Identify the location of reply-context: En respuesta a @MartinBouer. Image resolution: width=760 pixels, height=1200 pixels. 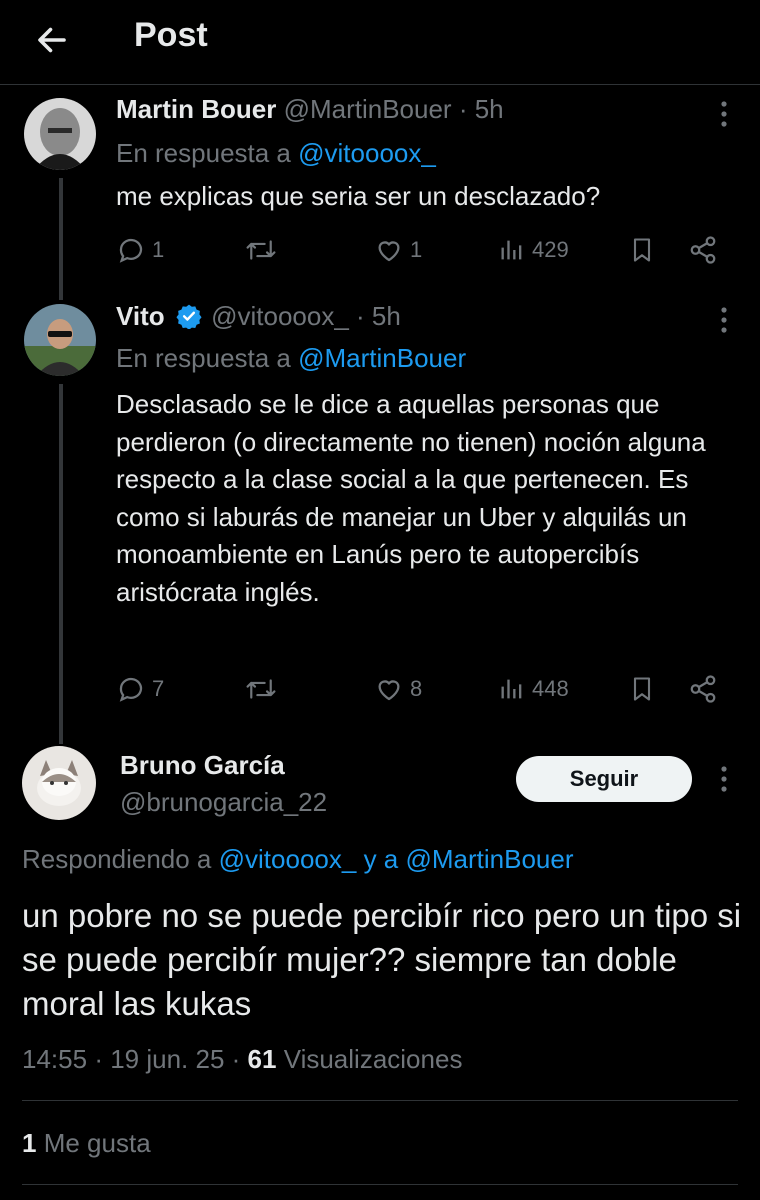
(291, 358).